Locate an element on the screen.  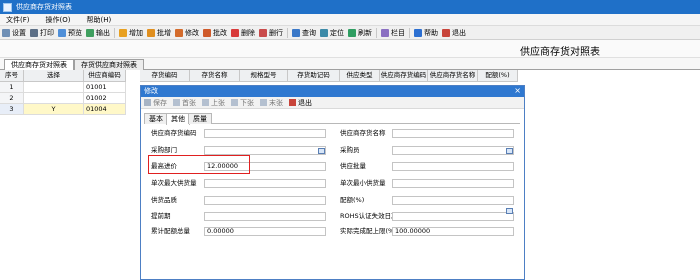
quota-field is located at coordinates (453, 200).